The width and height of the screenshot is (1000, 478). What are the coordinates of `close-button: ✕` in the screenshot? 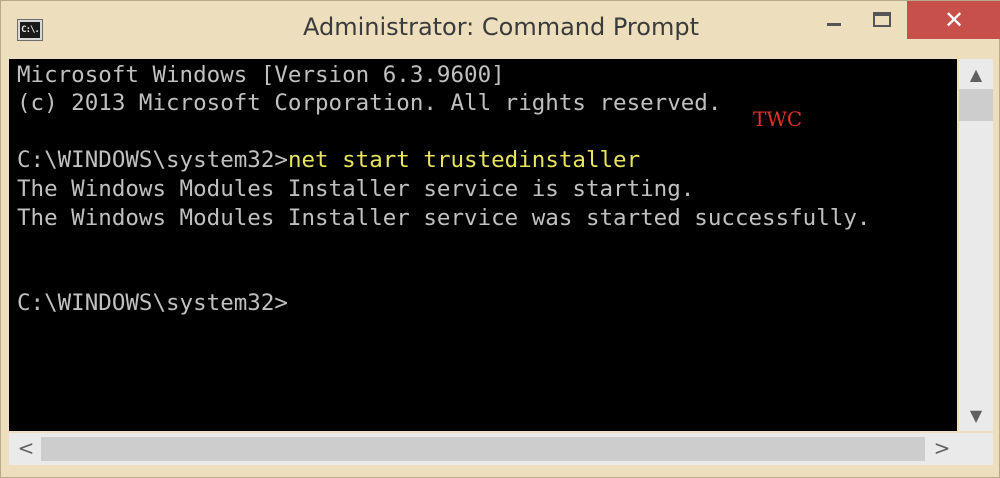 It's located at (953, 20).